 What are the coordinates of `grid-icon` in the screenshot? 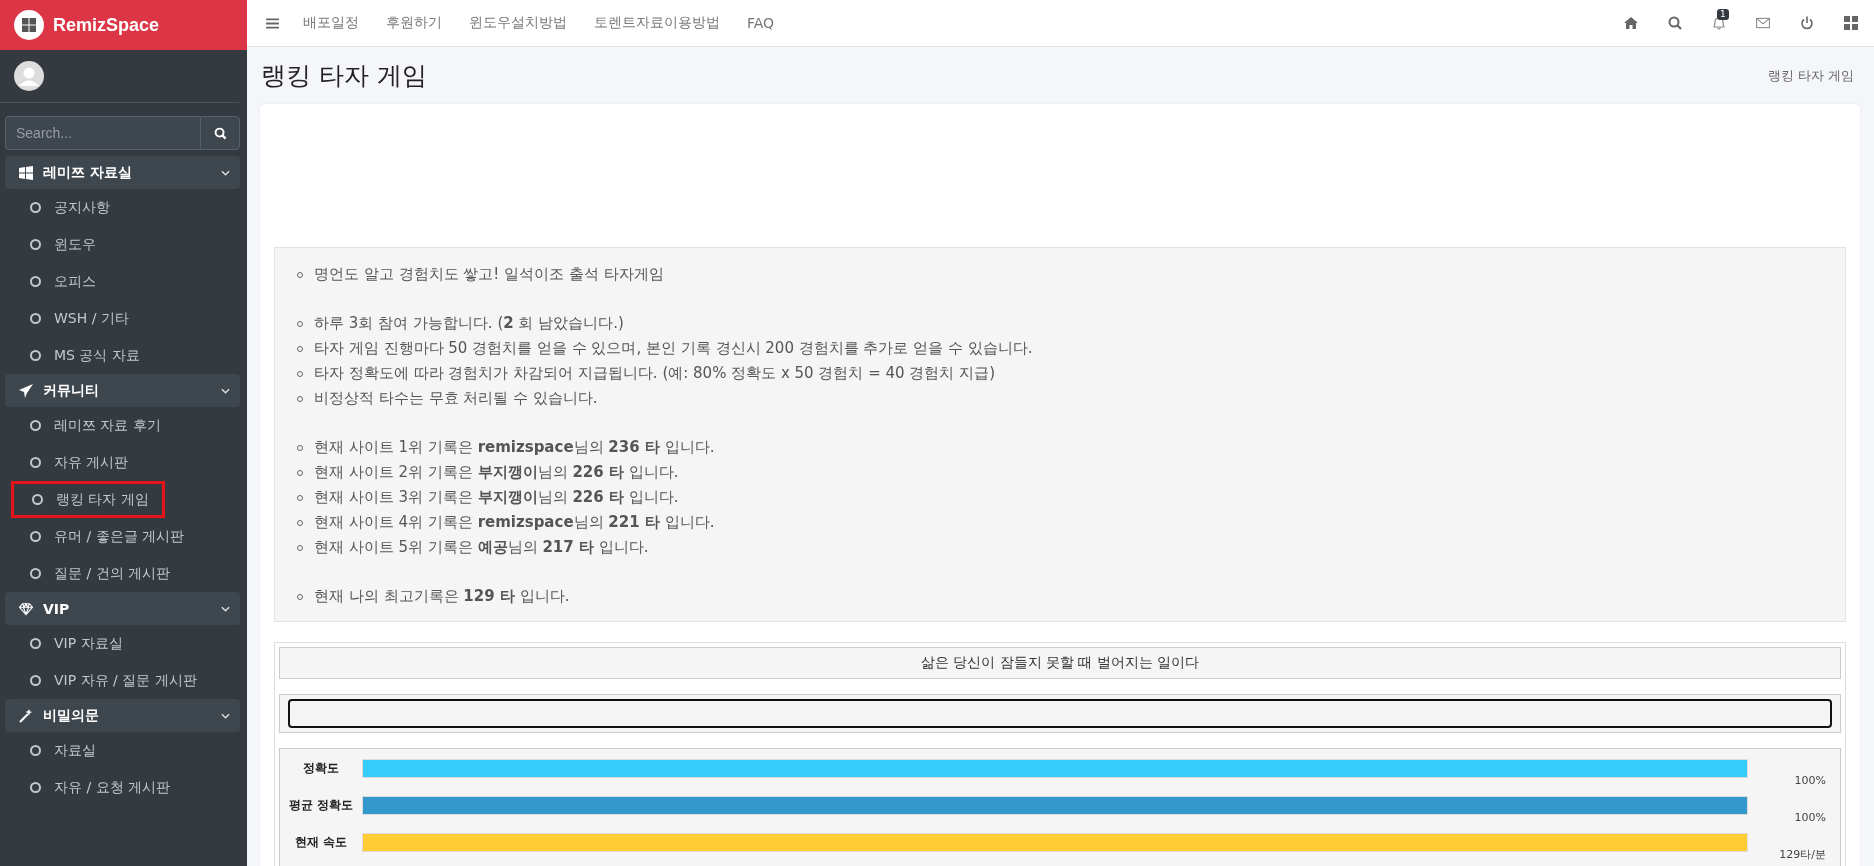 It's located at (1851, 23).